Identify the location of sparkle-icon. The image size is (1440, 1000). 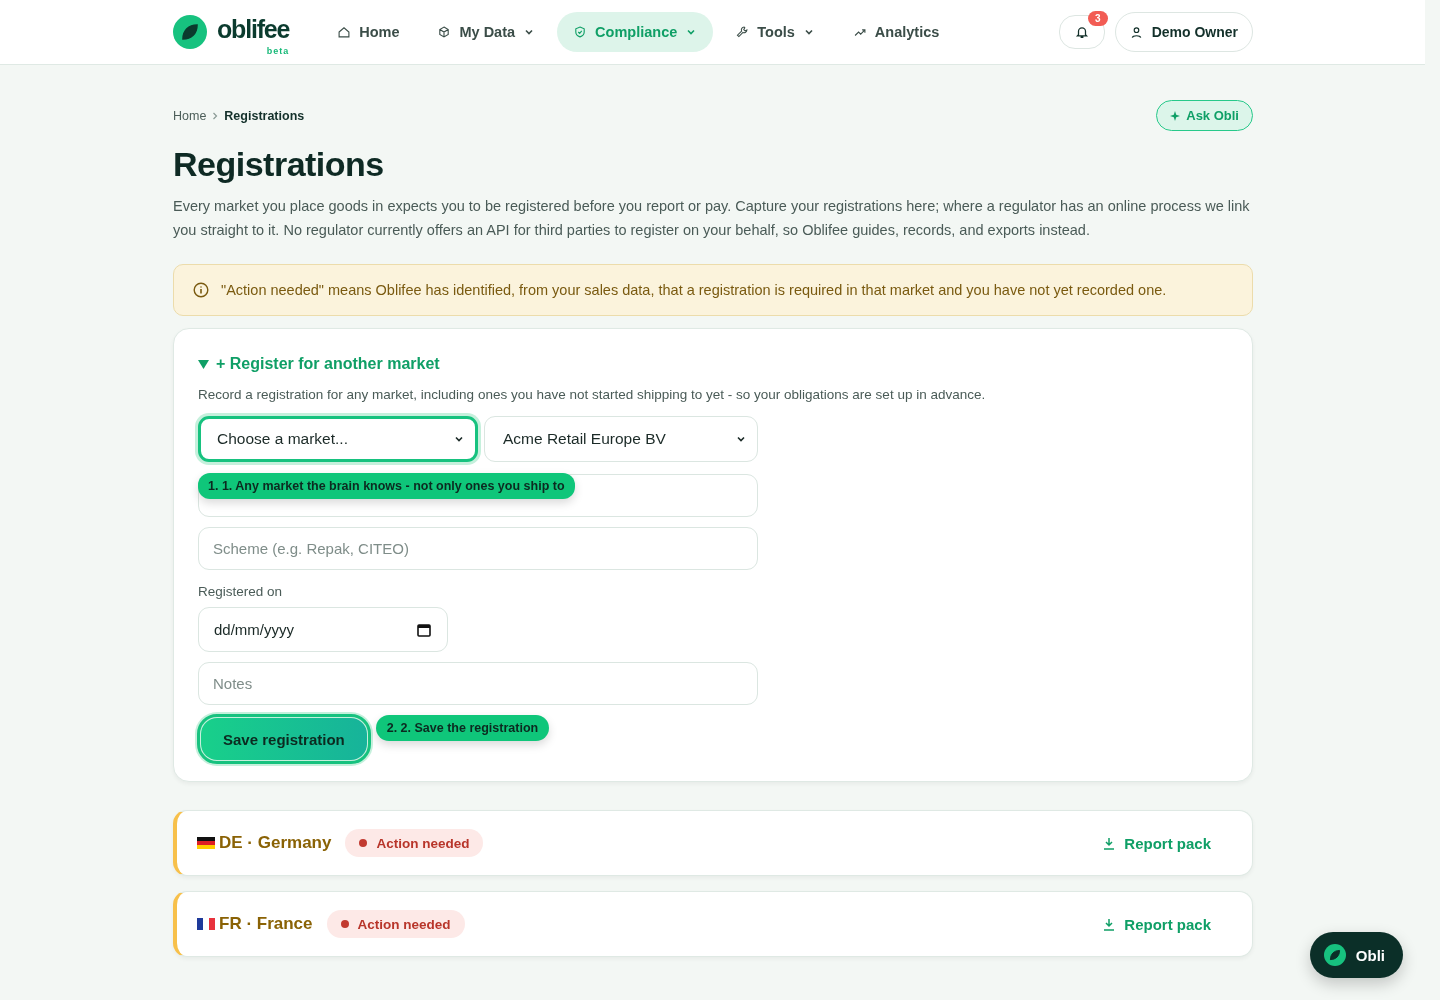
(1175, 115).